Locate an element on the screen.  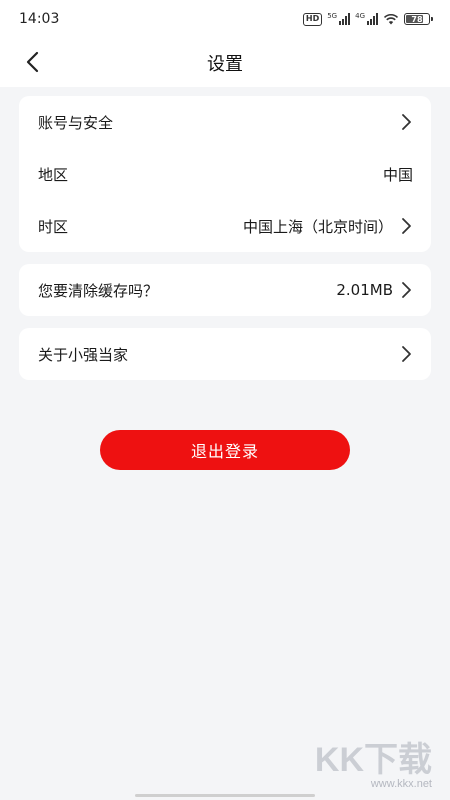
back-button is located at coordinates (32, 62).